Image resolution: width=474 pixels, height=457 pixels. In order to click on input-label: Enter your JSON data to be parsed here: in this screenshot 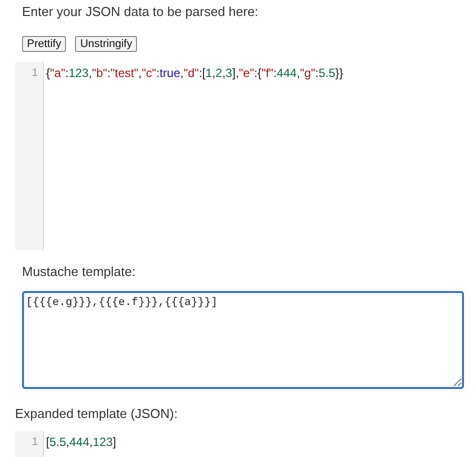, I will do `click(141, 12)`.